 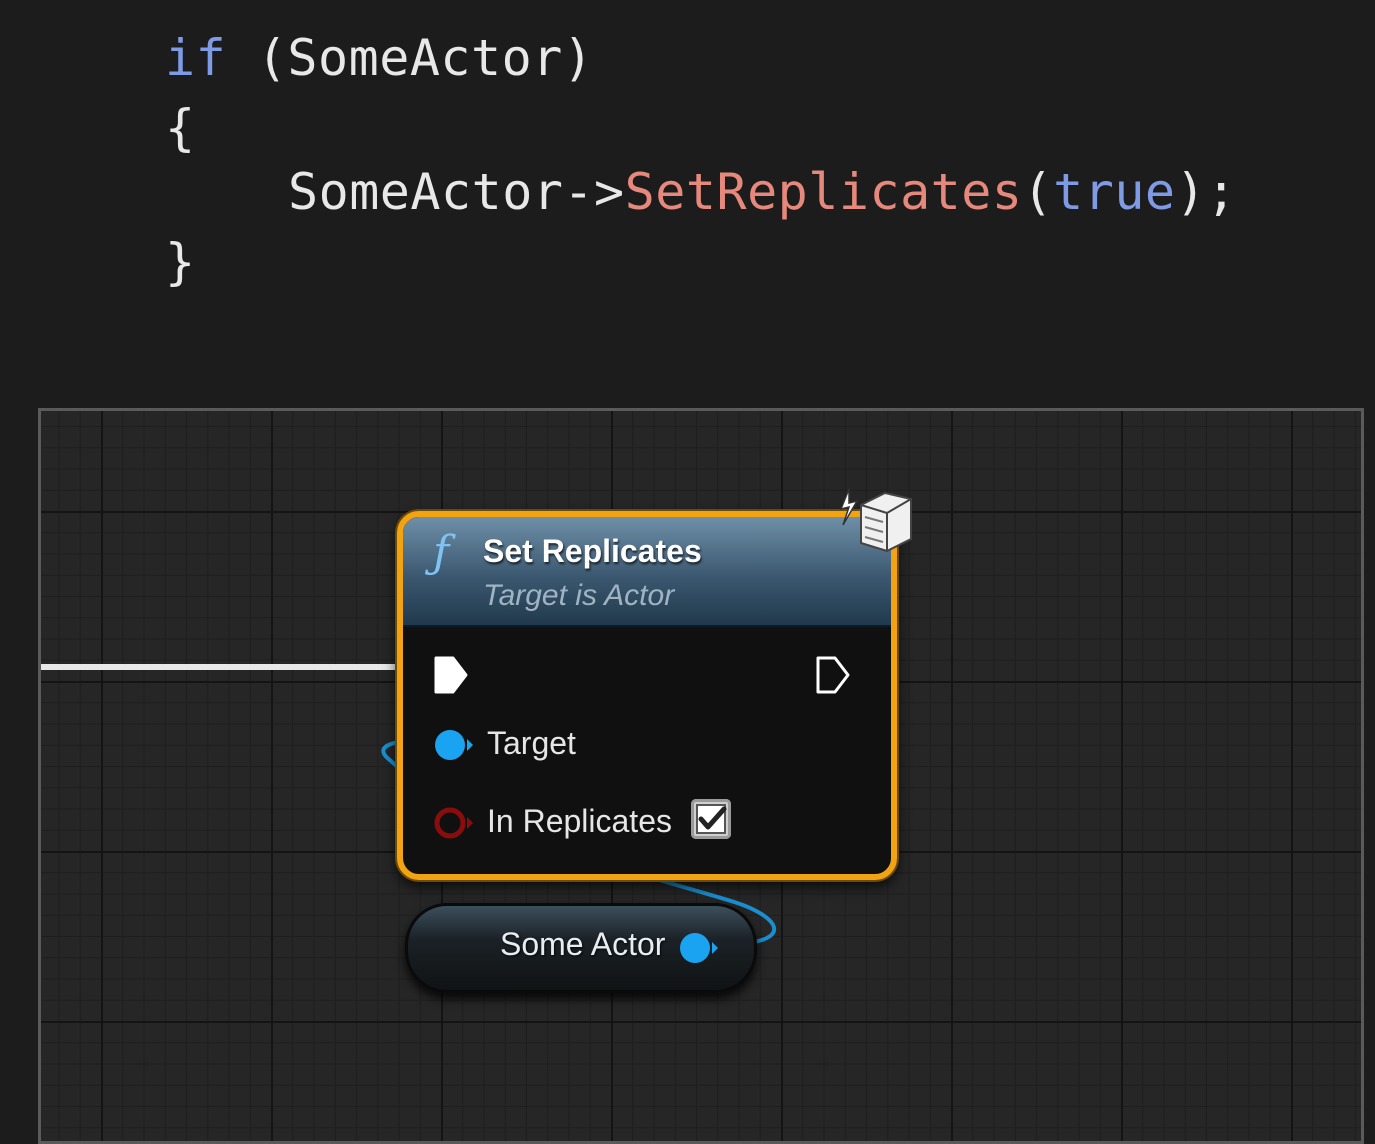 I want to click on code-line-close-brace: }, so click(x=180, y=262).